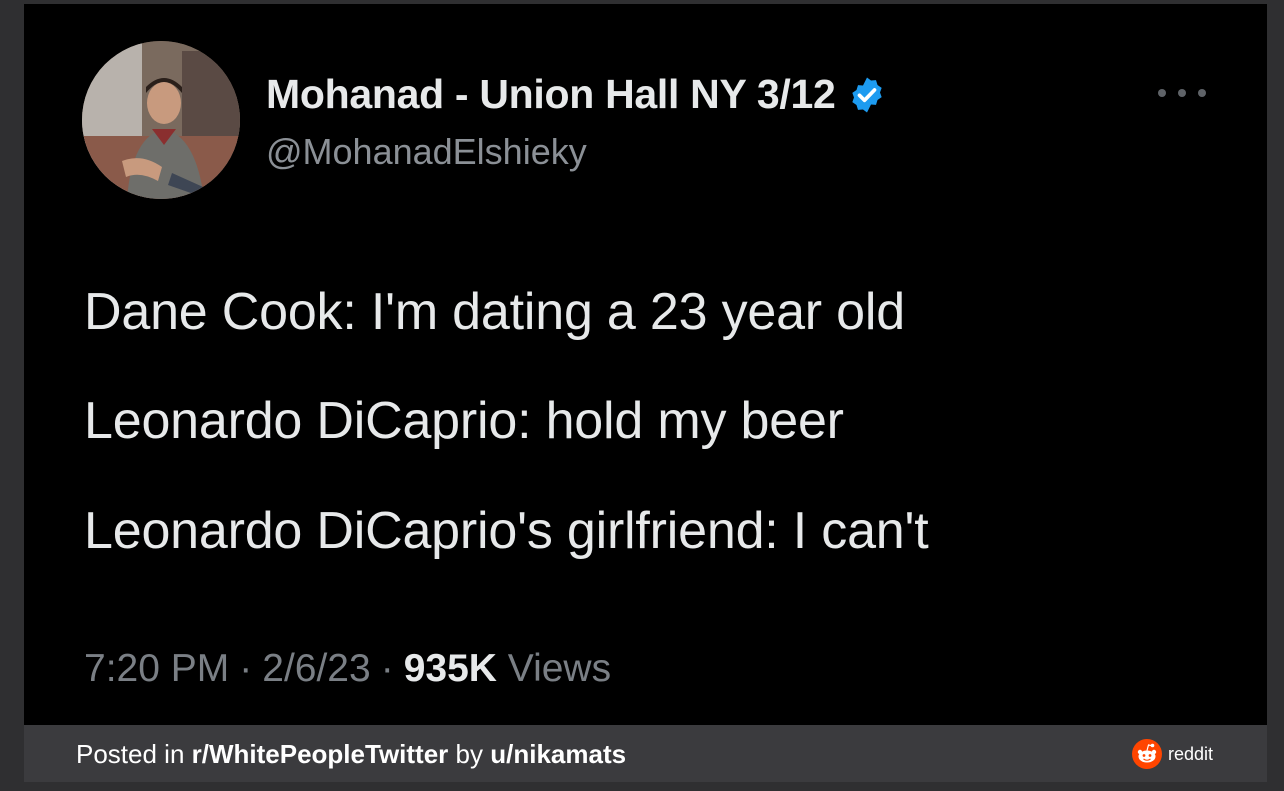 The height and width of the screenshot is (791, 1284). I want to click on user-handle: @MohanadElshieky, so click(426, 152).